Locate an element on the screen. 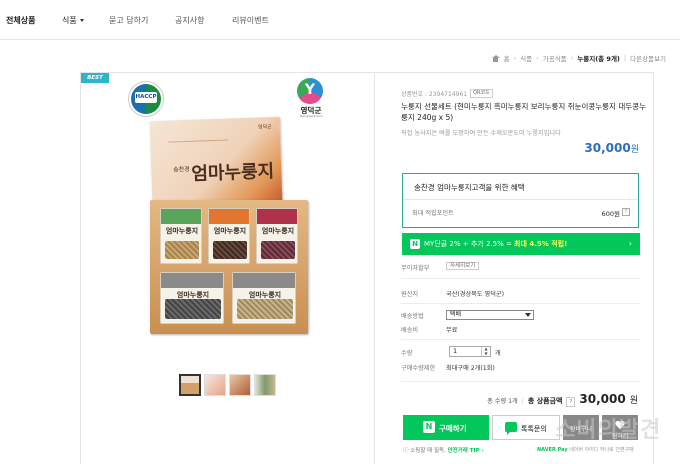 The width and height of the screenshot is (680, 464). naver-pay-notice: NAVER Pay 네이버 아이디 하나로 간편구매 is located at coordinates (585, 449).